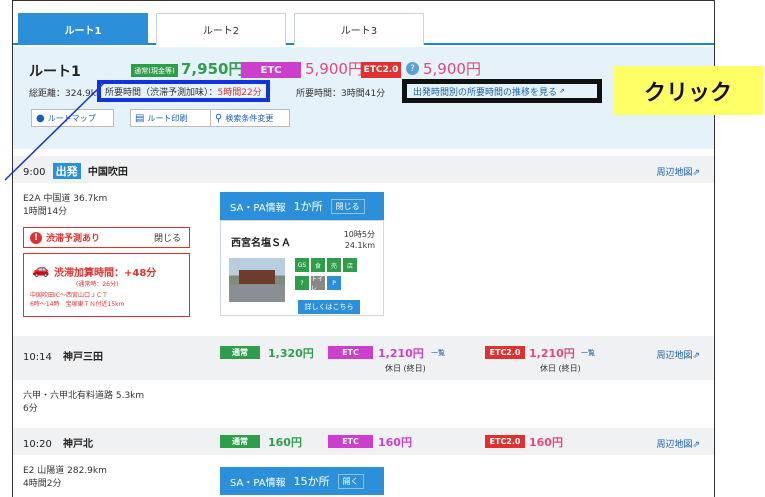  What do you see at coordinates (318, 265) in the screenshot?
I see `restaurant-icon: 食` at bounding box center [318, 265].